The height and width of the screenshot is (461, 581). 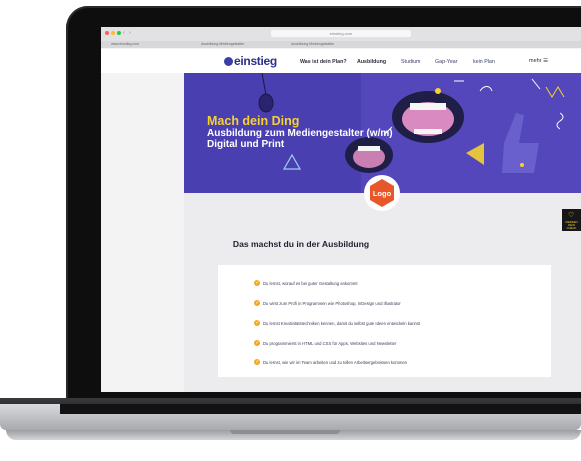 I want to click on section-title: Das machst du in der Ausbildung, so click(x=301, y=244).